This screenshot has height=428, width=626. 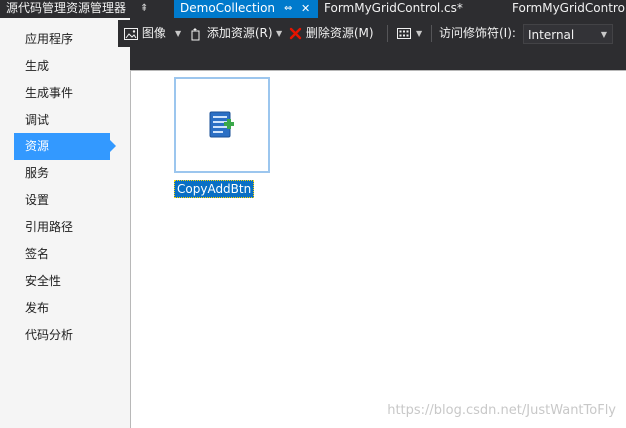 What do you see at coordinates (144, 8) in the screenshot?
I see `pin-icon: ⇞` at bounding box center [144, 8].